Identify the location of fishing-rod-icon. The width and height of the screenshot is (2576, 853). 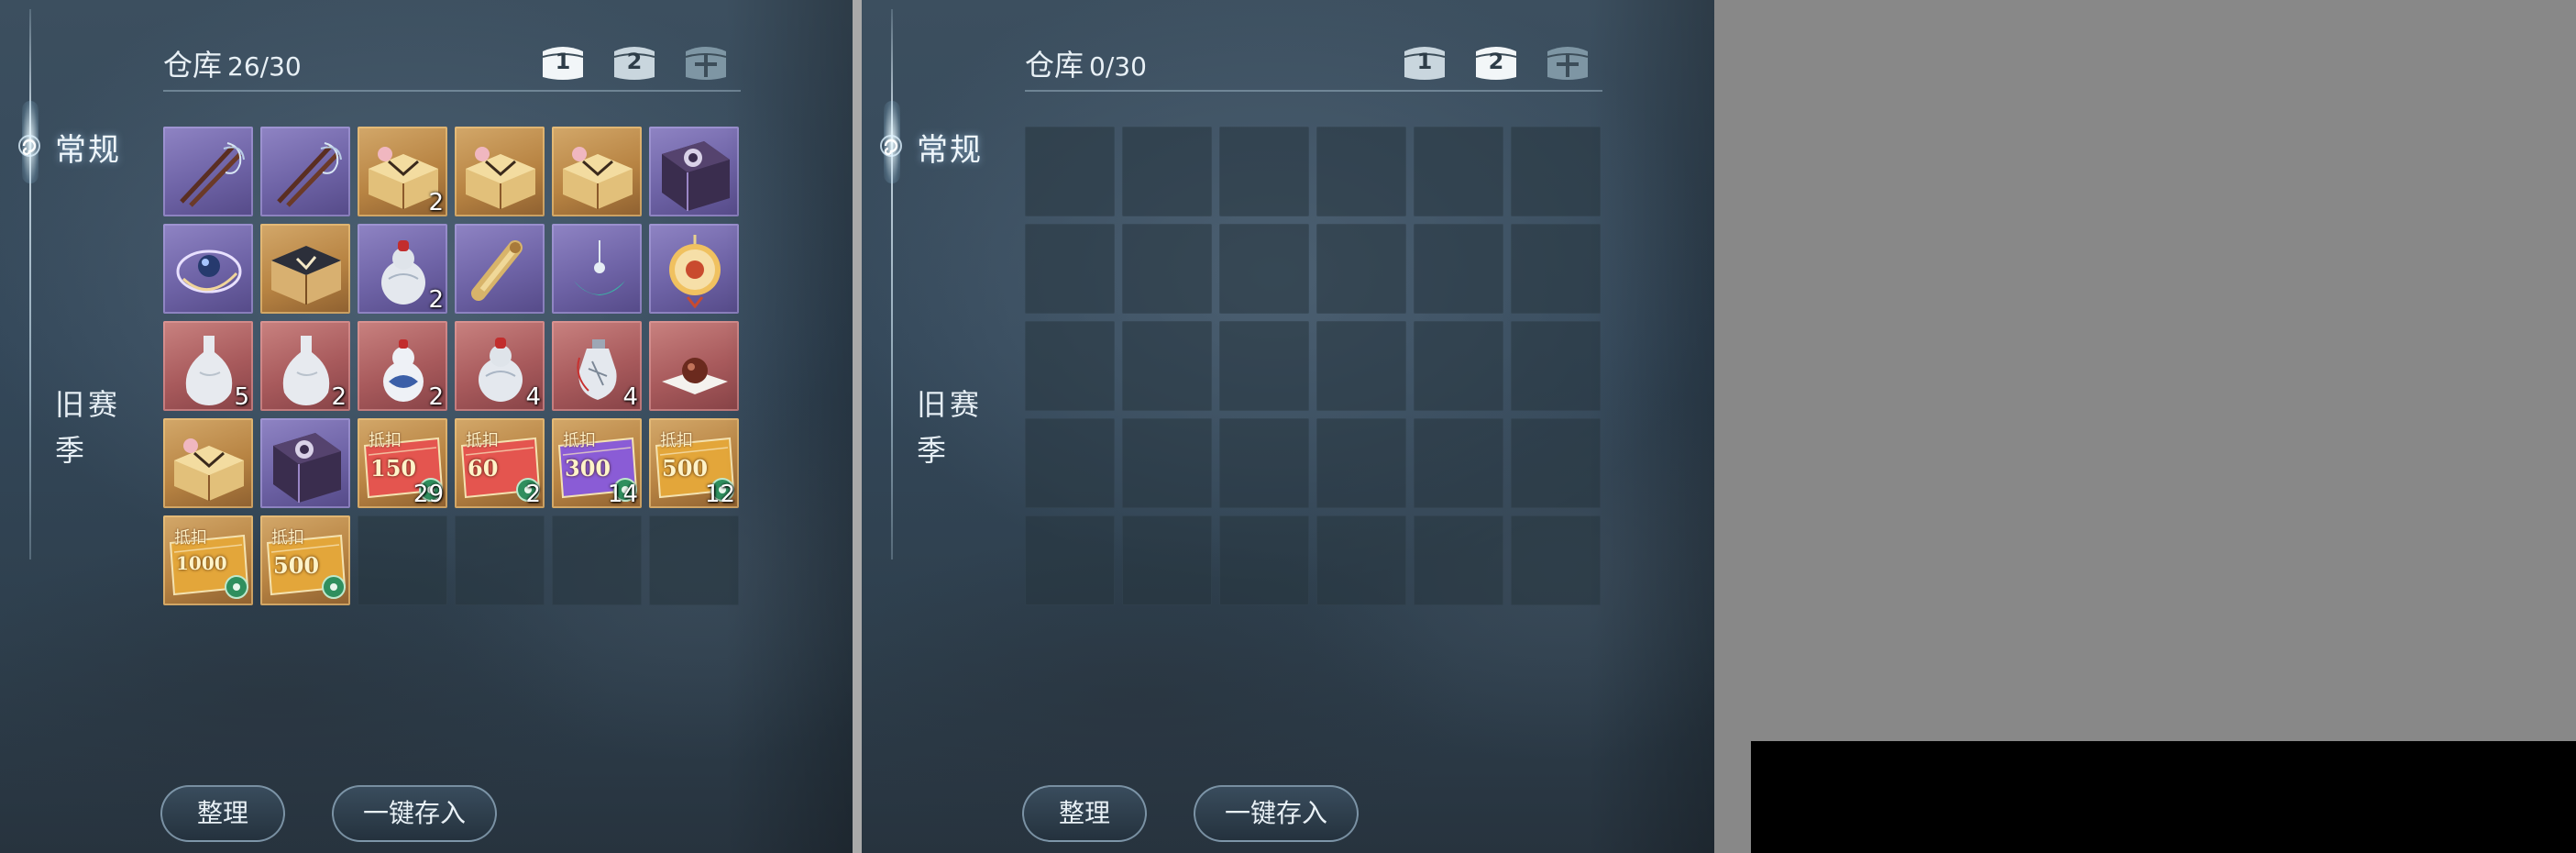
(213, 174).